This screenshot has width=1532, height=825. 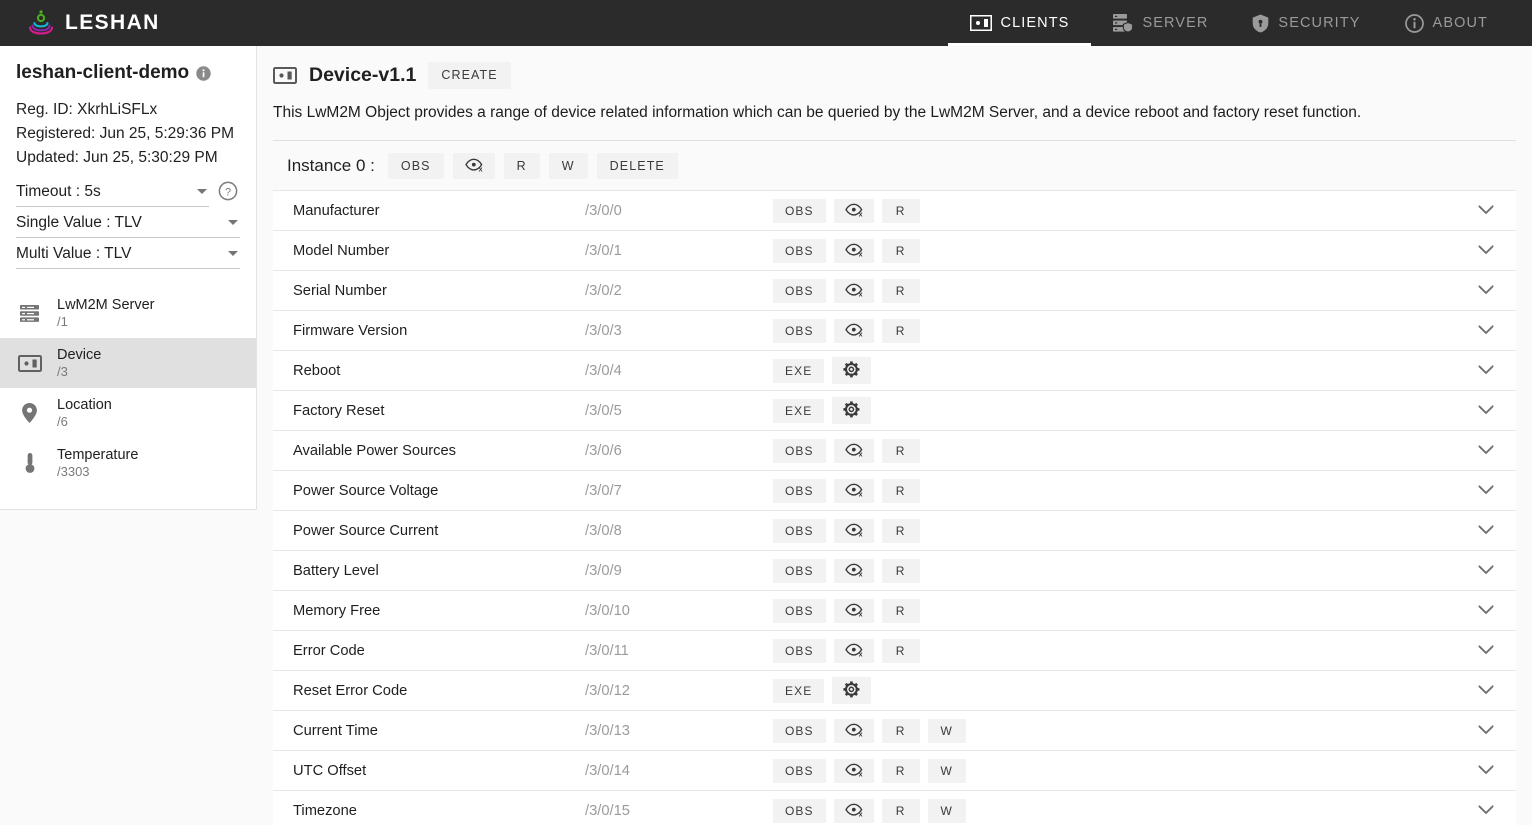 What do you see at coordinates (521, 166) in the screenshot?
I see `instance-read-button: R` at bounding box center [521, 166].